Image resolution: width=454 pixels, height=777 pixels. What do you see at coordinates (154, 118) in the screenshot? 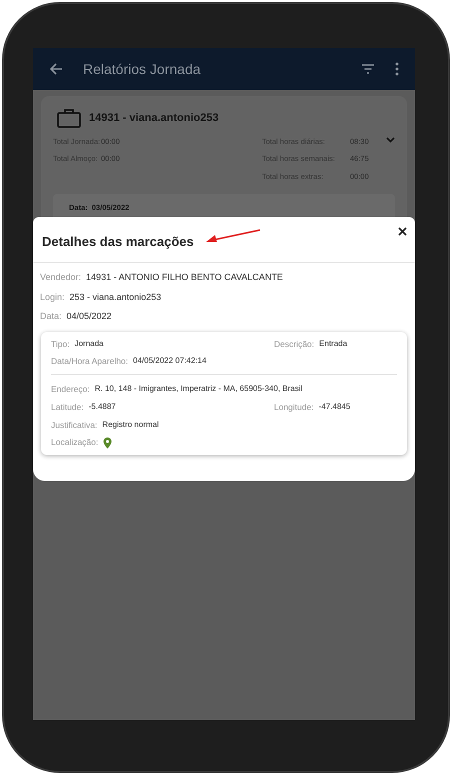
I see `card-title: 14931 - viana.antonio253` at bounding box center [154, 118].